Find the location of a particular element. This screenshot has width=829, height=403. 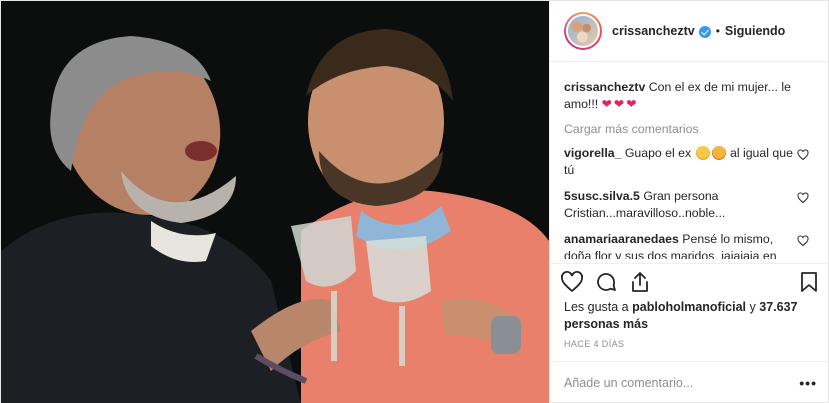

comment-text: Guapo el ex is located at coordinates (658, 153).